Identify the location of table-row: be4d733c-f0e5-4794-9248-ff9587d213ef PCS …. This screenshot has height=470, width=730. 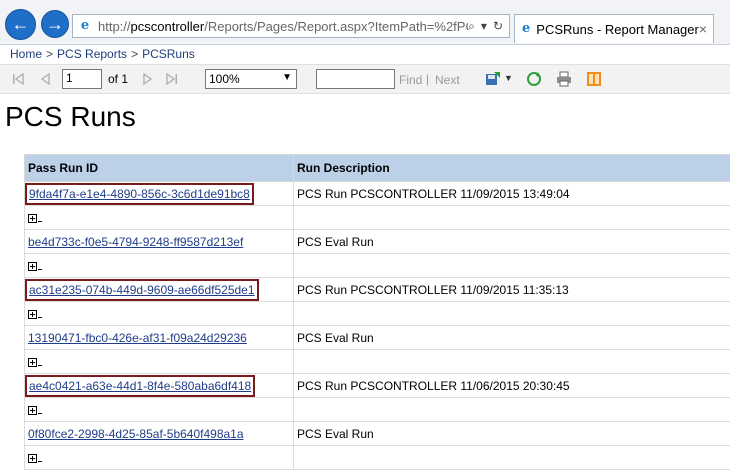
(377, 242).